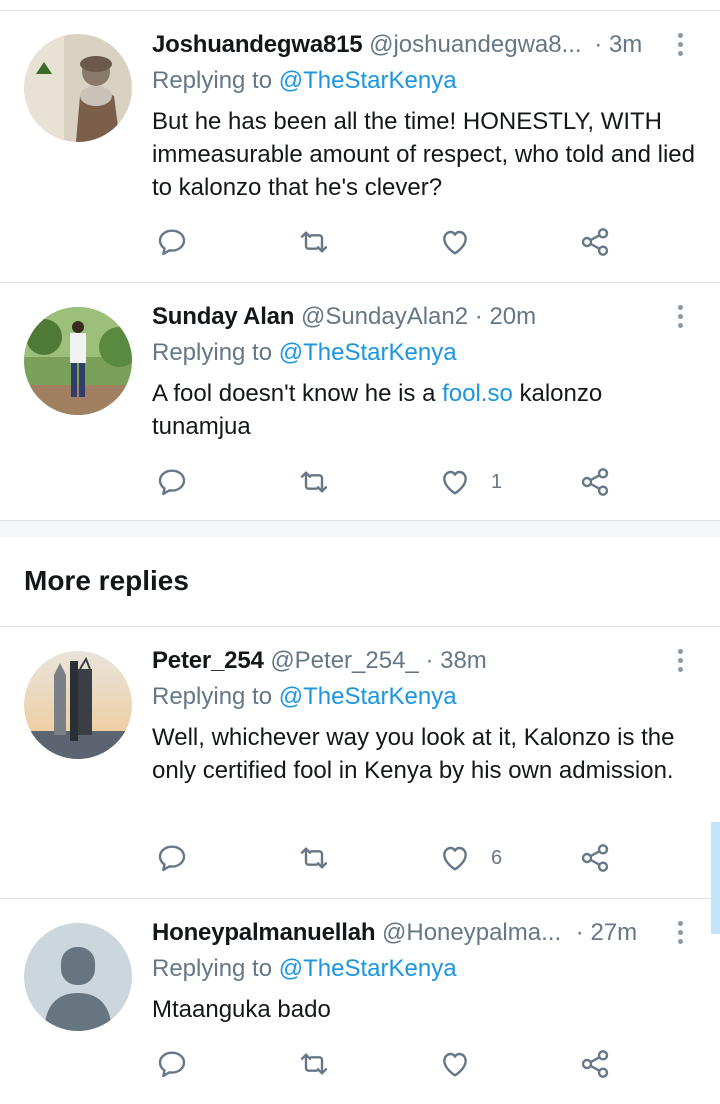 The height and width of the screenshot is (1104, 720). I want to click on display-name: Joshuandegwa815, so click(257, 44).